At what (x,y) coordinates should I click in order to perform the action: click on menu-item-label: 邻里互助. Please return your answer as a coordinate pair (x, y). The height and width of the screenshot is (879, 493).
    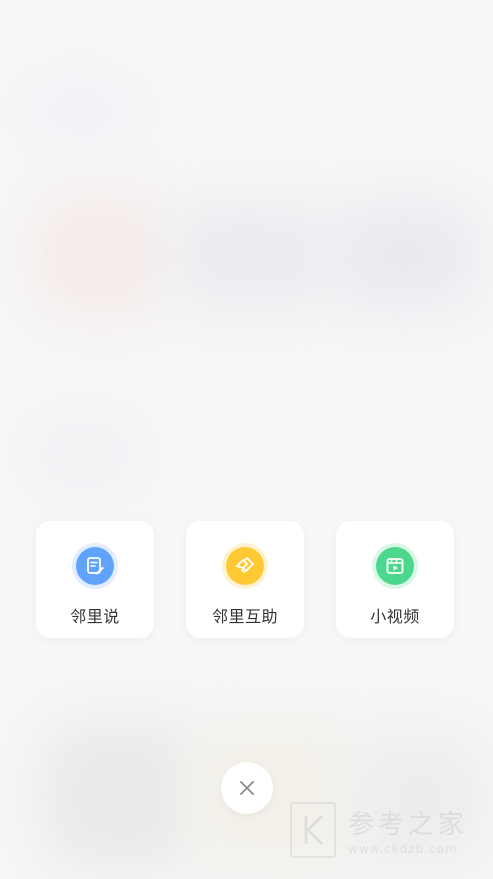
    Looking at the image, I should click on (244, 616).